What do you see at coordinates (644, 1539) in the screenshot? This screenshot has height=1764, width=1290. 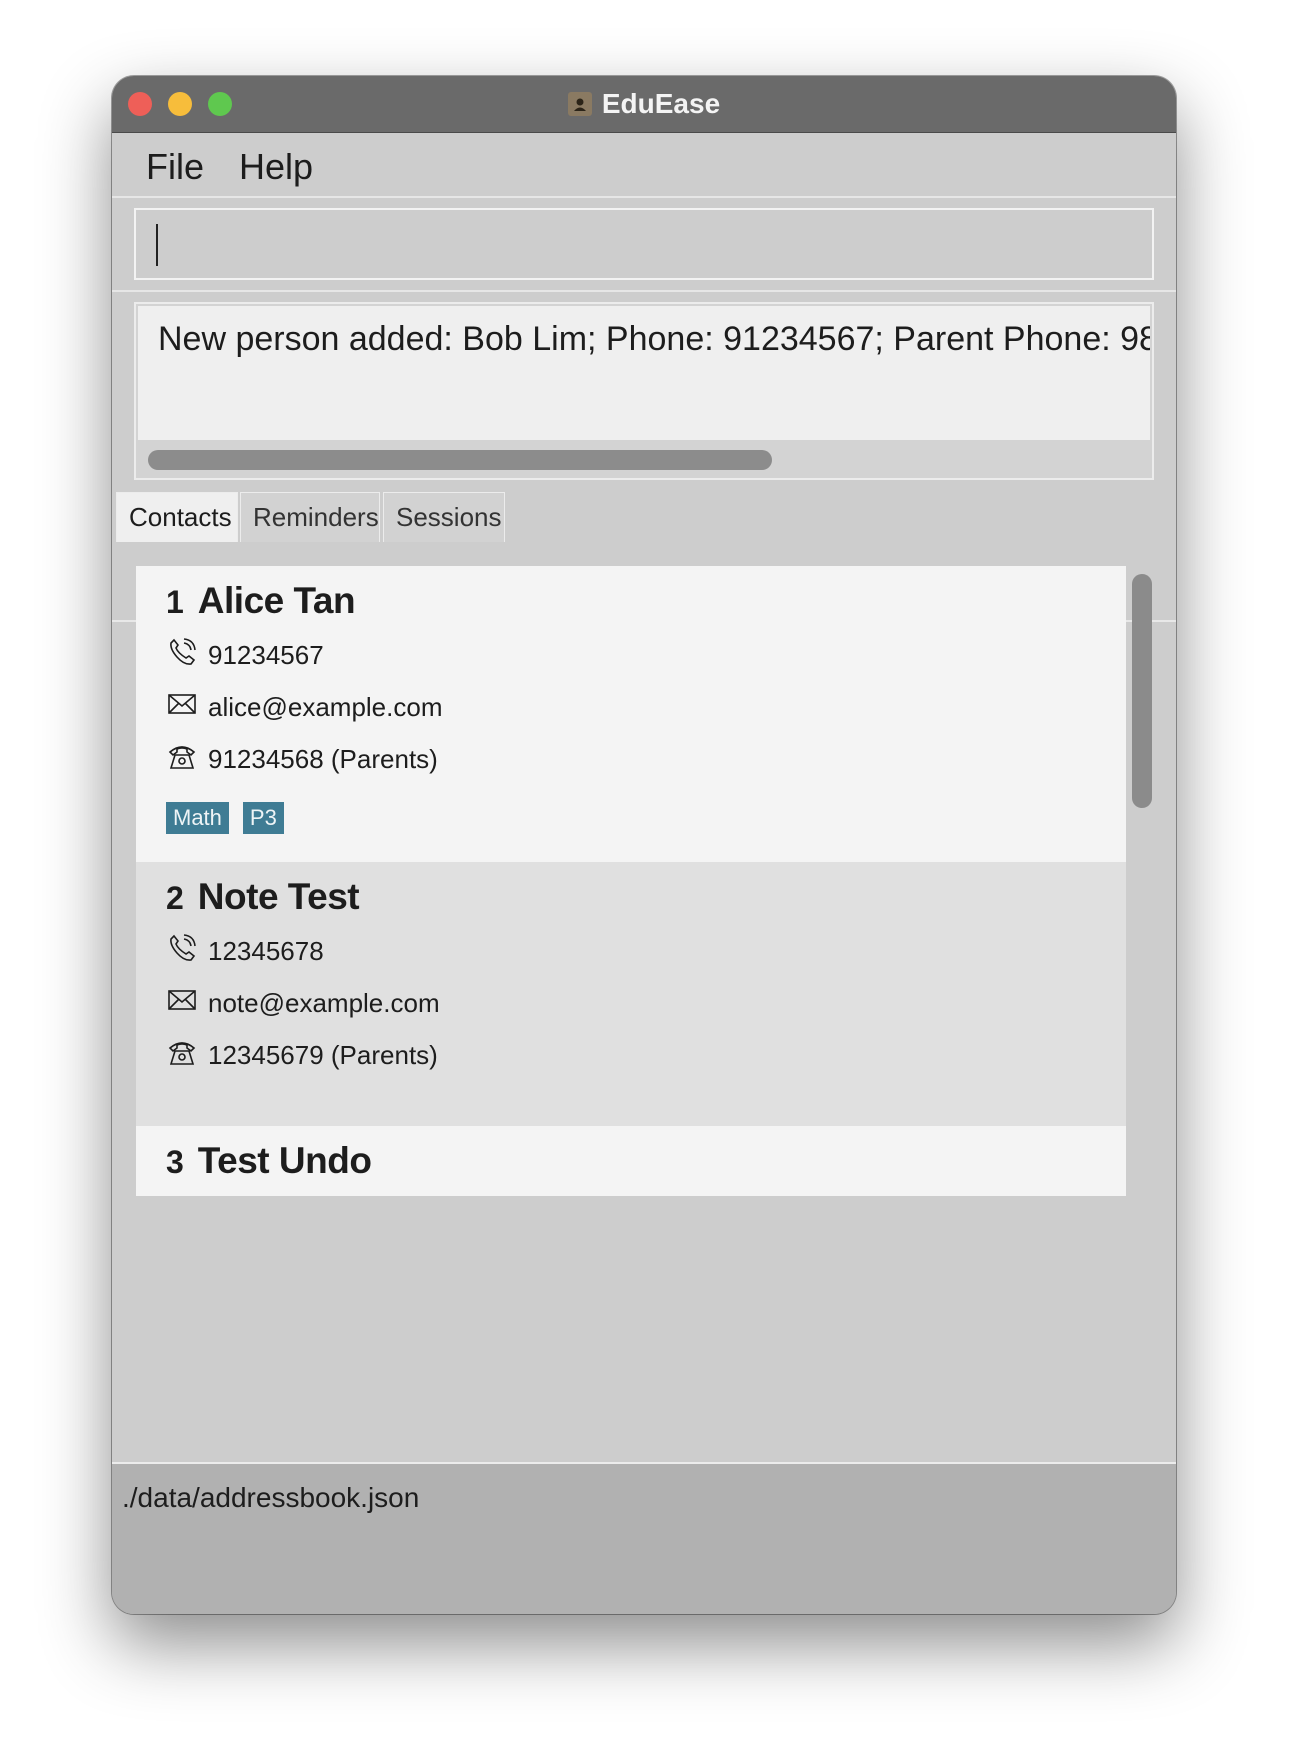 I see `status-bar: ./data/addressbook.json` at bounding box center [644, 1539].